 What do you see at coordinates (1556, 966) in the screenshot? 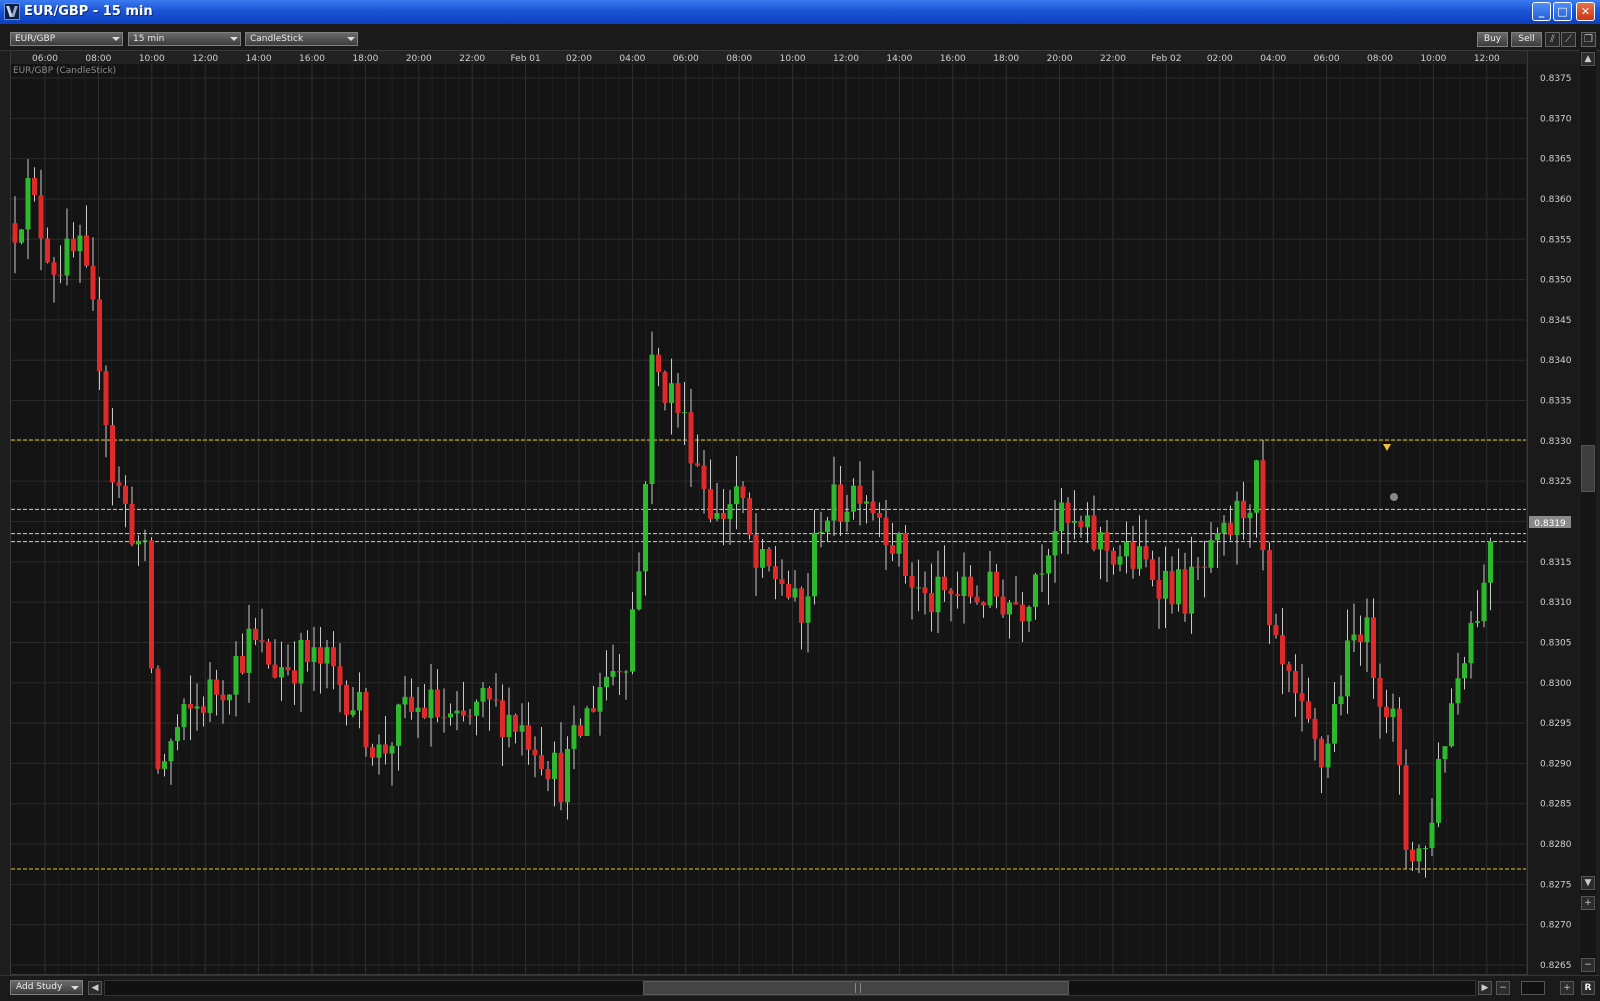
I see `y-tick-label: 0.8265` at bounding box center [1556, 966].